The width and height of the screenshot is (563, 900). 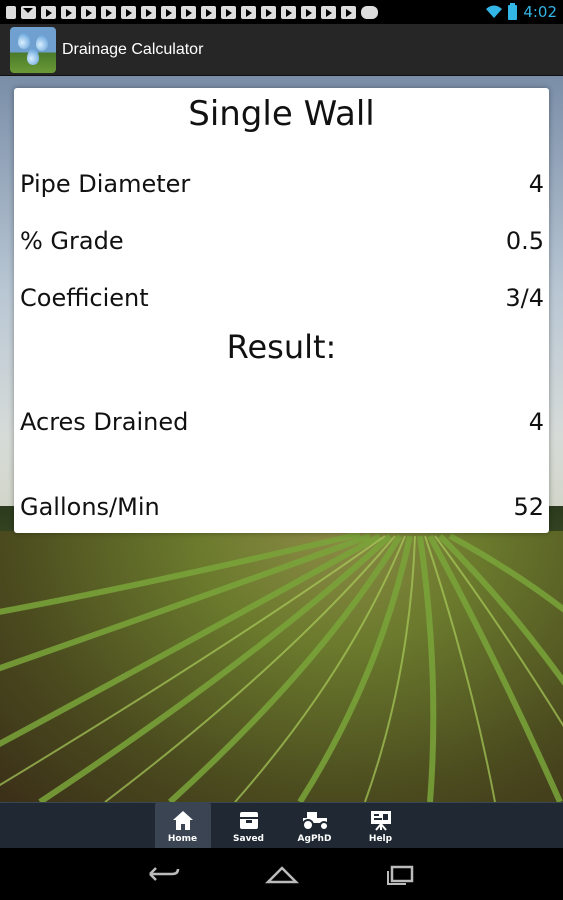 I want to click on status-bar: 4:02, so click(x=281, y=12).